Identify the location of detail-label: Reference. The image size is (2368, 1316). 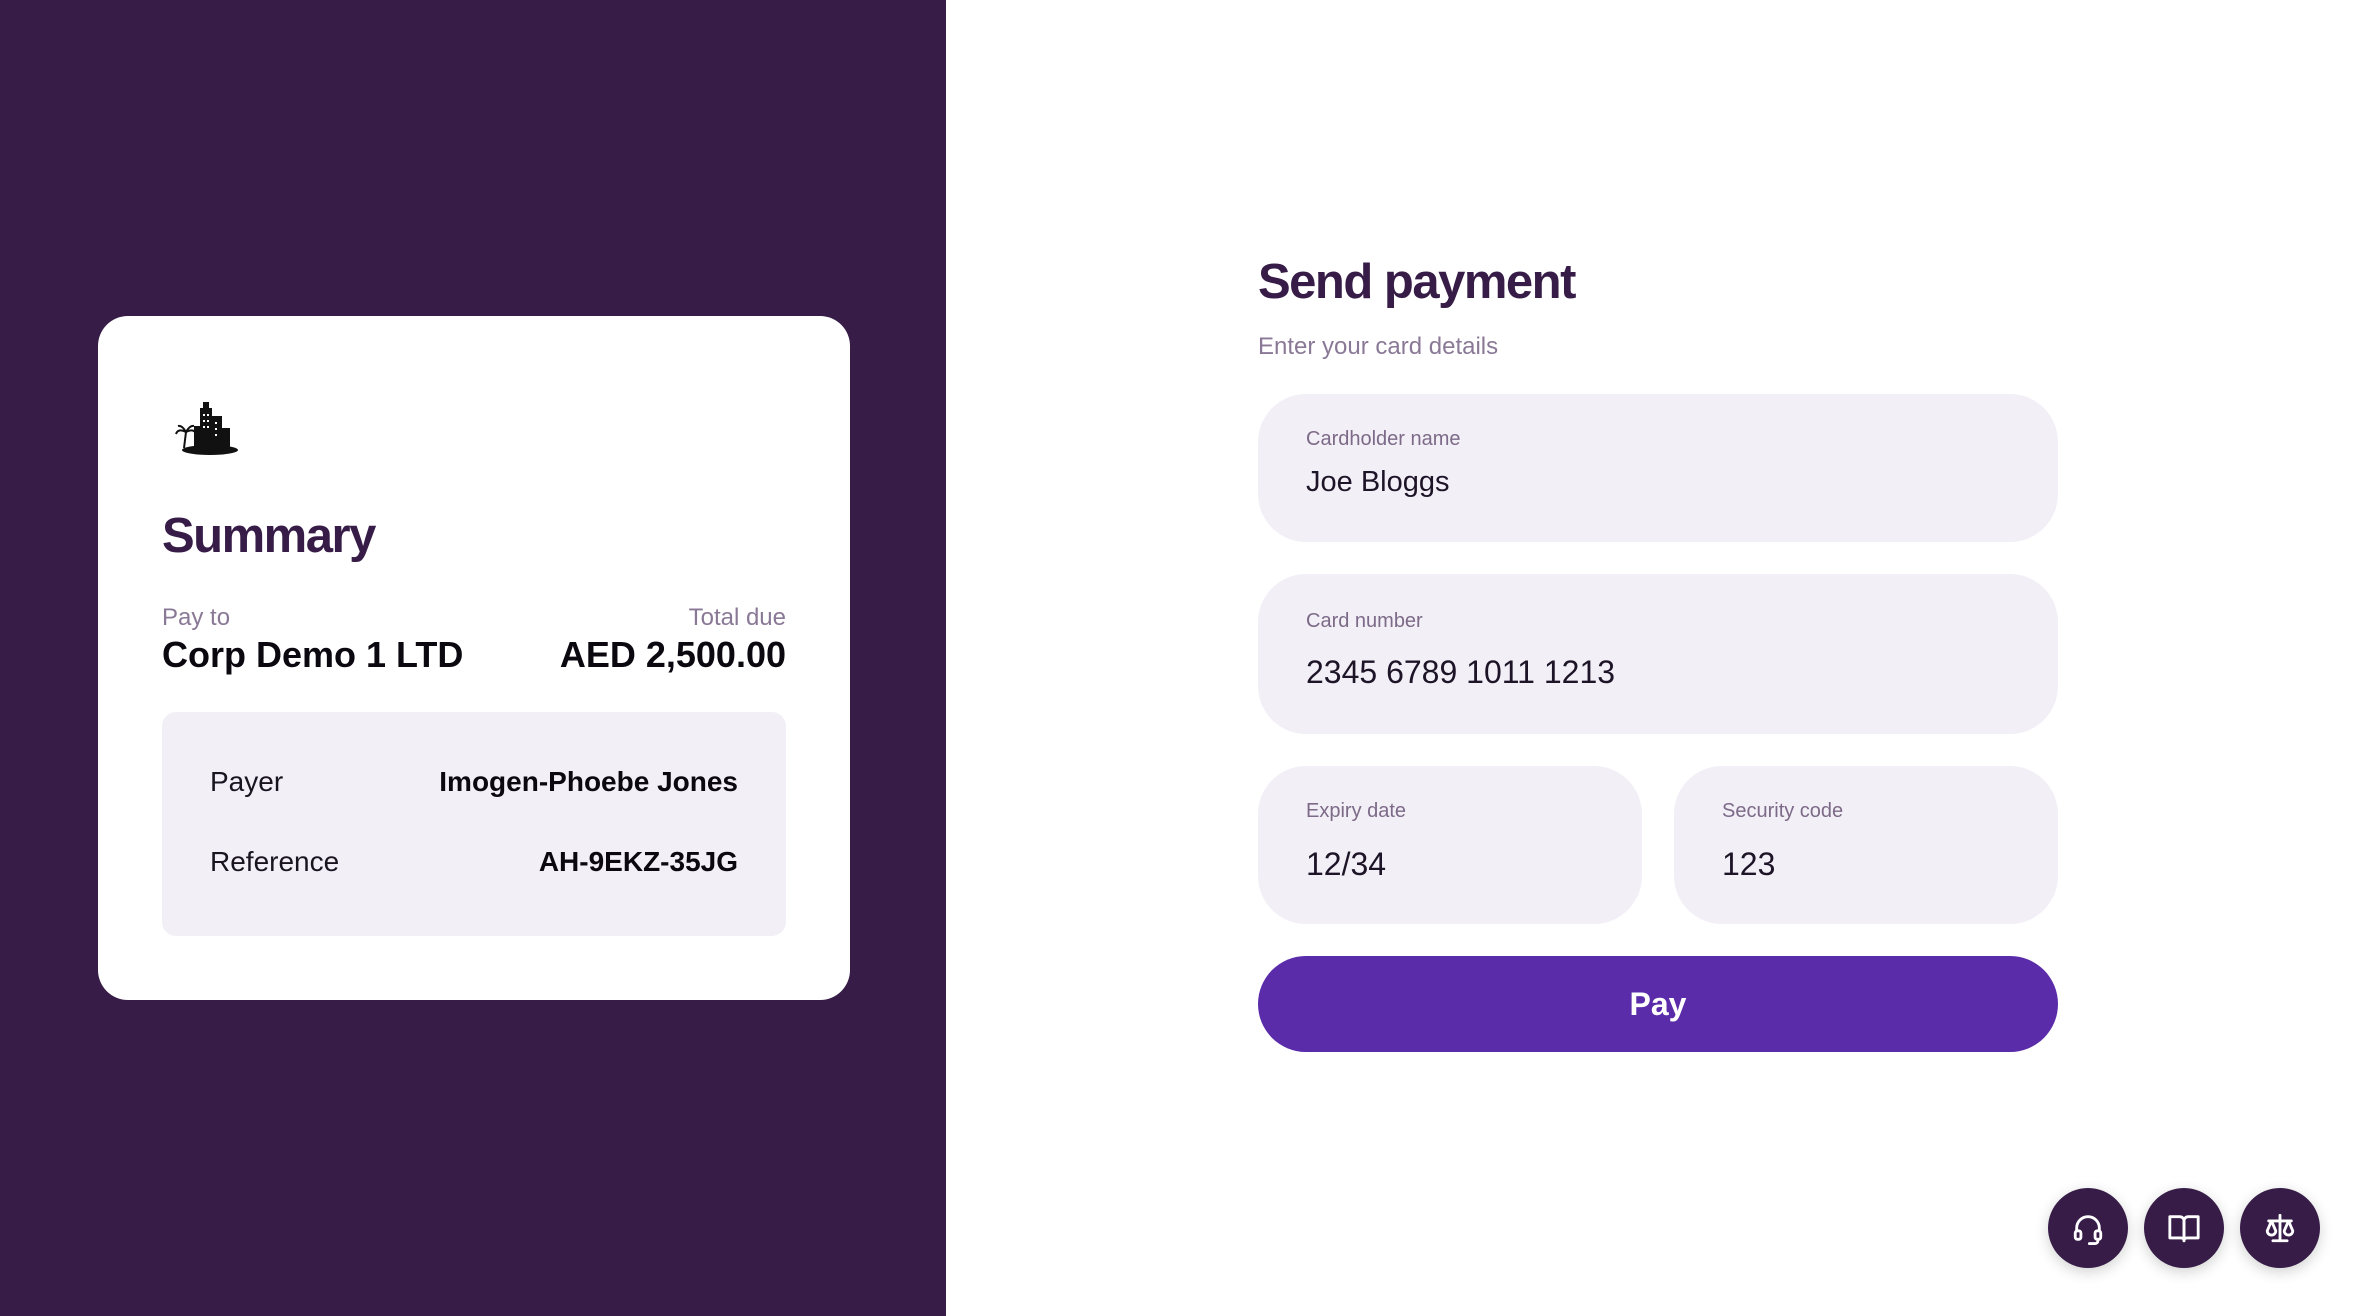
(275, 861).